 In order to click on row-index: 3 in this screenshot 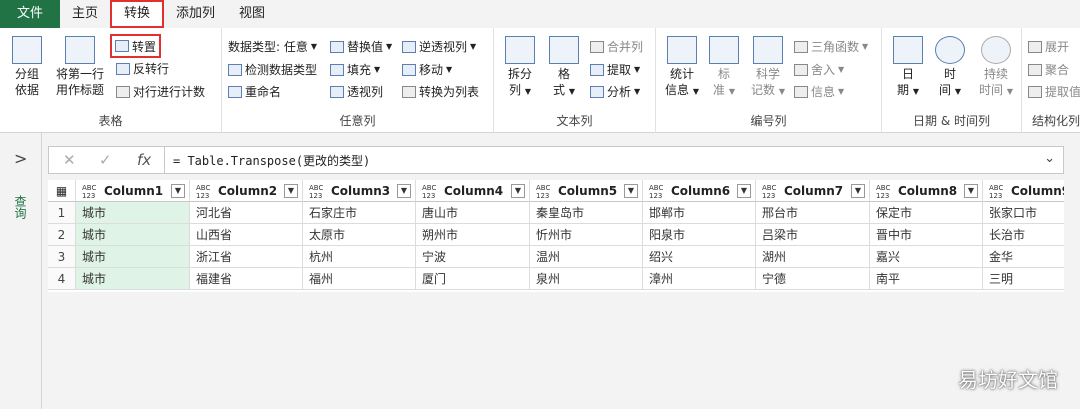, I will do `click(62, 257)`.